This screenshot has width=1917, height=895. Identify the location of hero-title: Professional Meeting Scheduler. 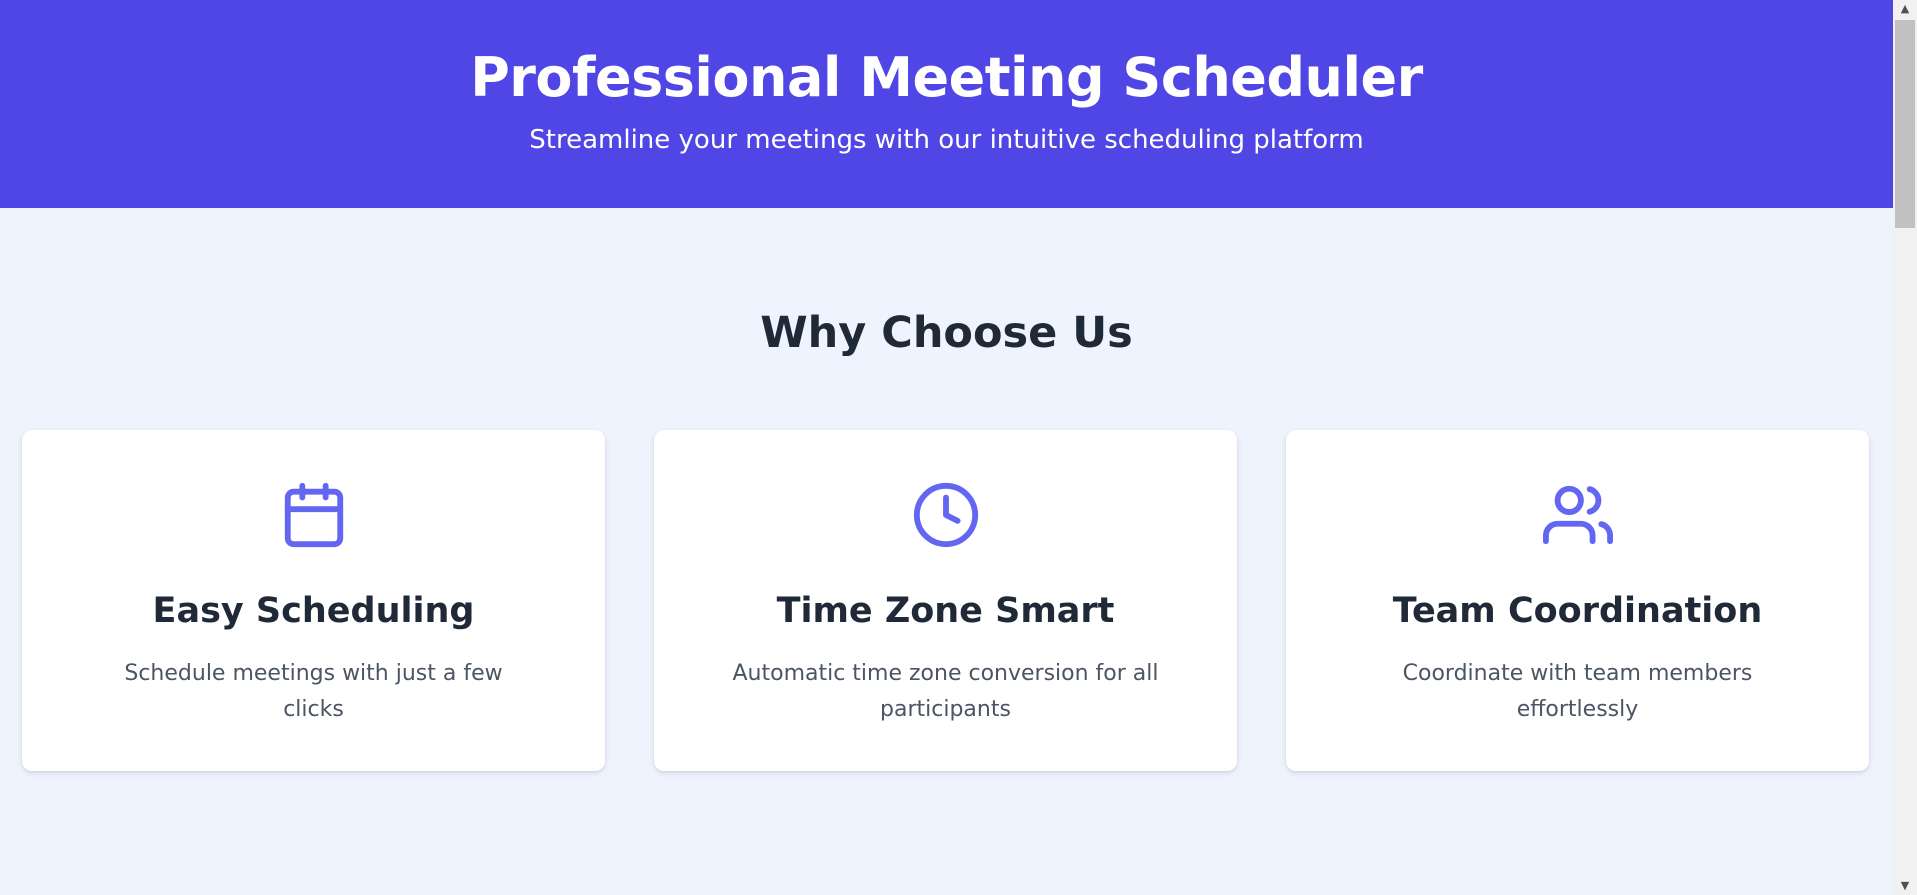
(946, 77).